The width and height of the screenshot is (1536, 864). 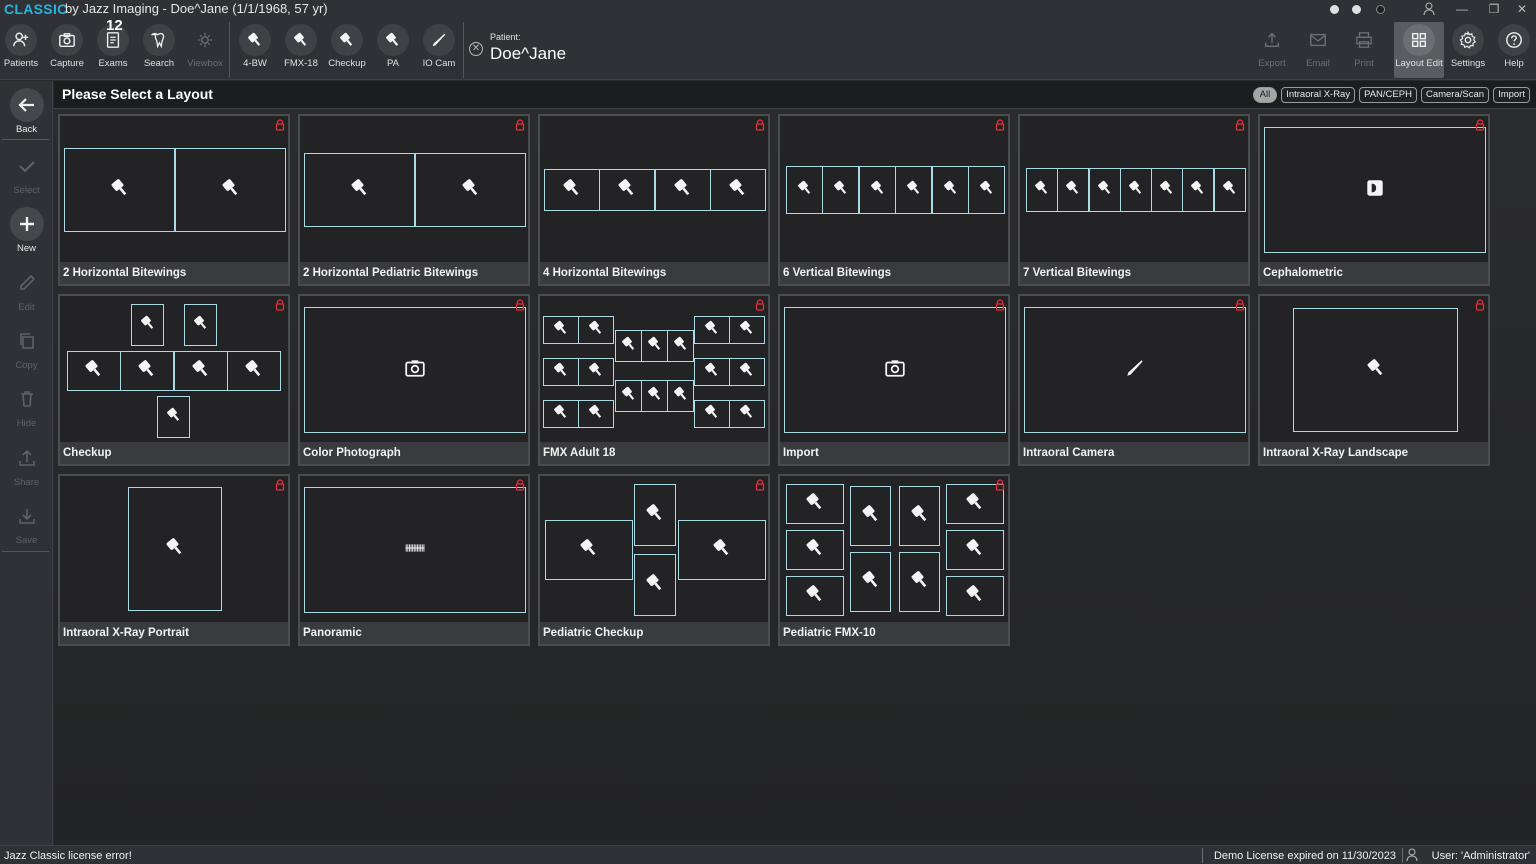 What do you see at coordinates (174, 200) in the screenshot?
I see `layout-card: 2 Horizontal Bitewings` at bounding box center [174, 200].